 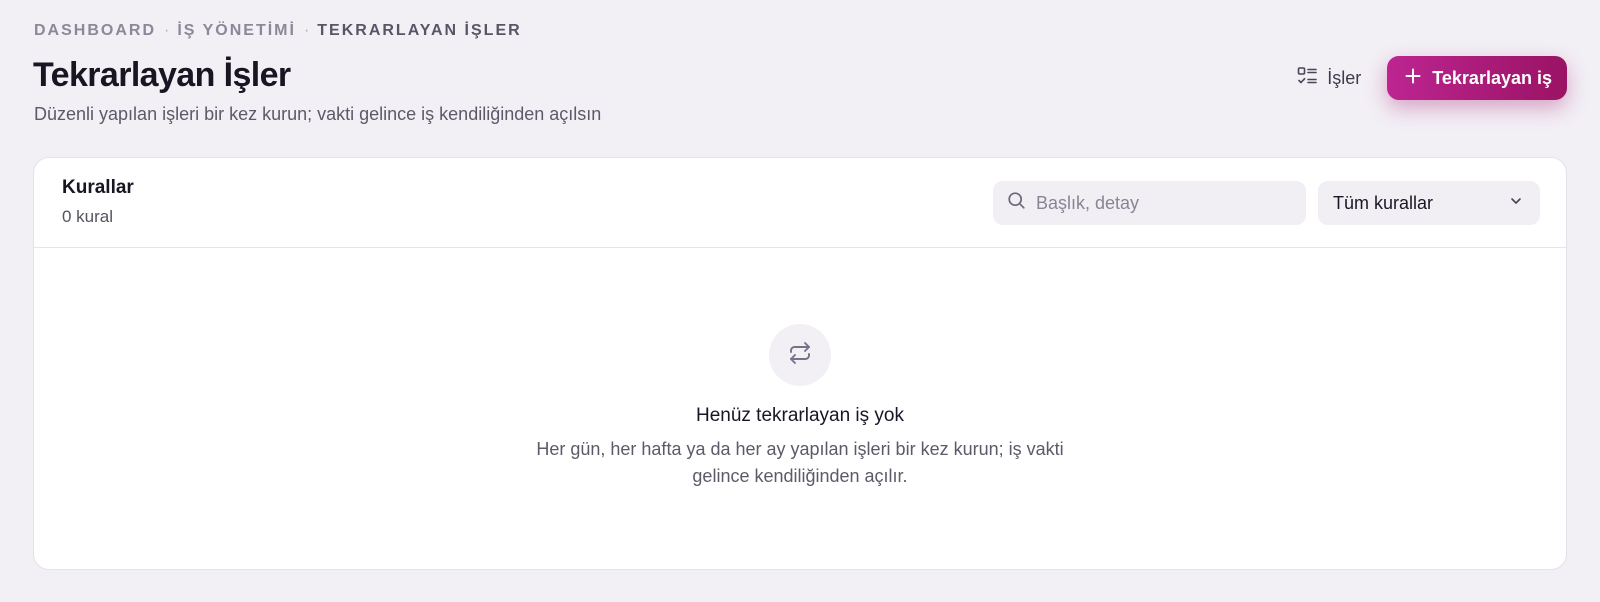 I want to click on rule-filter-select: Tüm kurallar, so click(x=1429, y=203).